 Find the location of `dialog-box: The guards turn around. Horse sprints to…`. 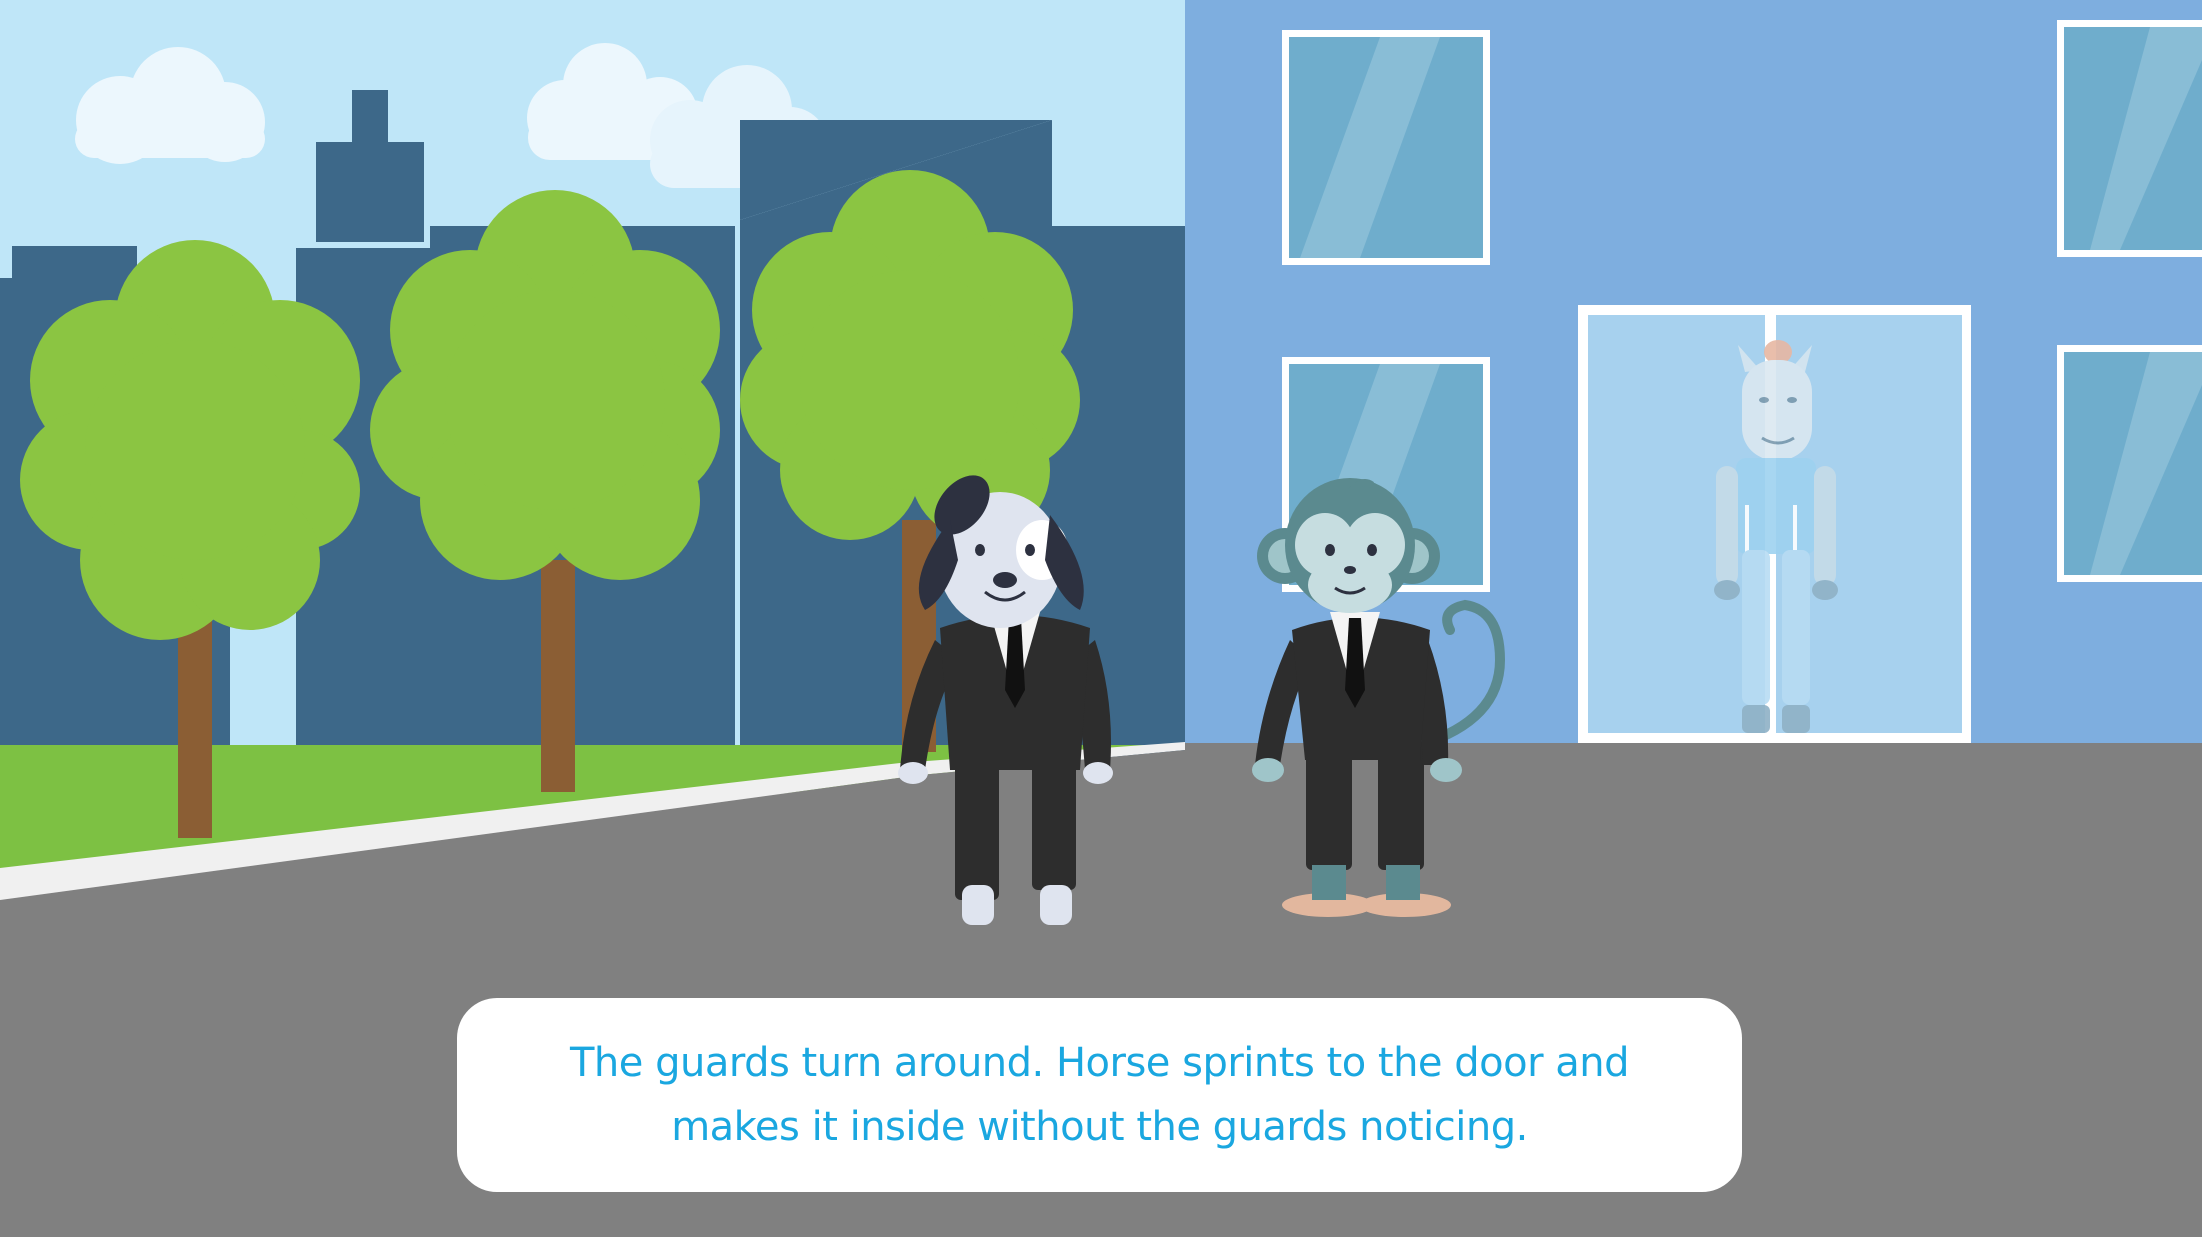

dialog-box: The guards turn around. Horse sprints to… is located at coordinates (1099, 1095).